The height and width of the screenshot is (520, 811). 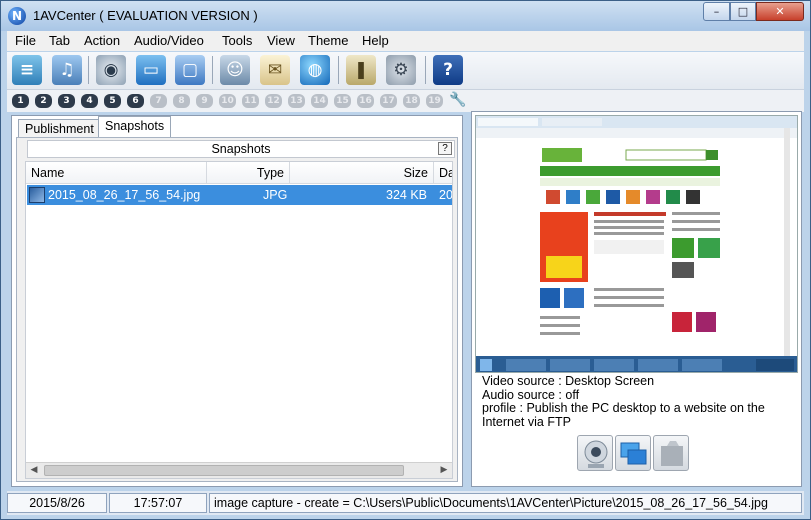 What do you see at coordinates (281, 40) in the screenshot?
I see `menu-view: View` at bounding box center [281, 40].